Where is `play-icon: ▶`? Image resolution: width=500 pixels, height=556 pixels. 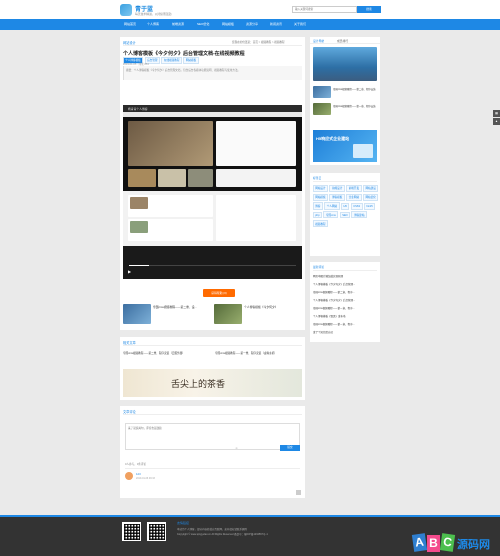
play-icon: ▶ is located at coordinates (129, 271).